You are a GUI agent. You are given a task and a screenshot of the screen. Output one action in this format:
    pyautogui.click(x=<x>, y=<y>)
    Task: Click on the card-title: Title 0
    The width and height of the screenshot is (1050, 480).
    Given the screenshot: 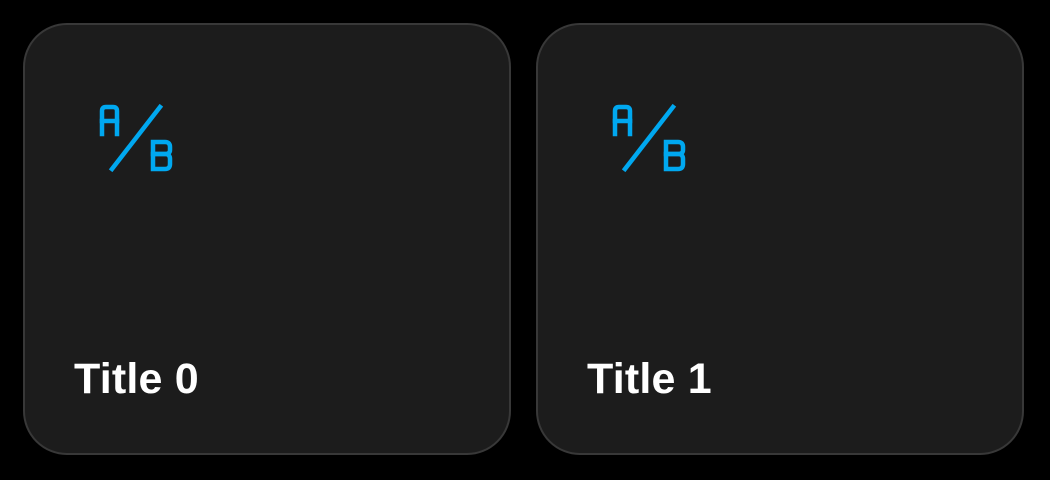 What is the action you would take?
    pyautogui.click(x=136, y=379)
    